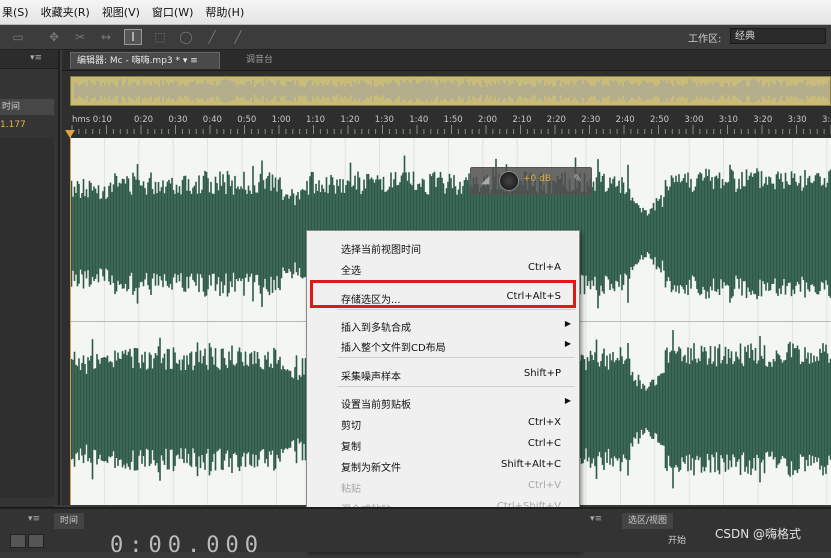  What do you see at coordinates (238, 37) in the screenshot?
I see `spot-healing-icon: ╱` at bounding box center [238, 37].